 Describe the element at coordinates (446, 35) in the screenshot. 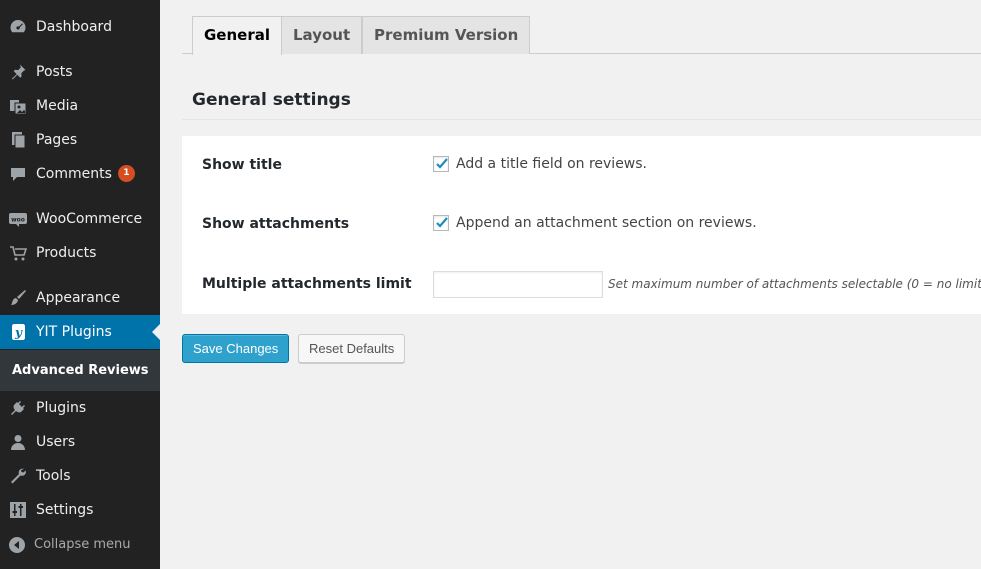

I see `tab-premium-version: Premium Version` at that location.